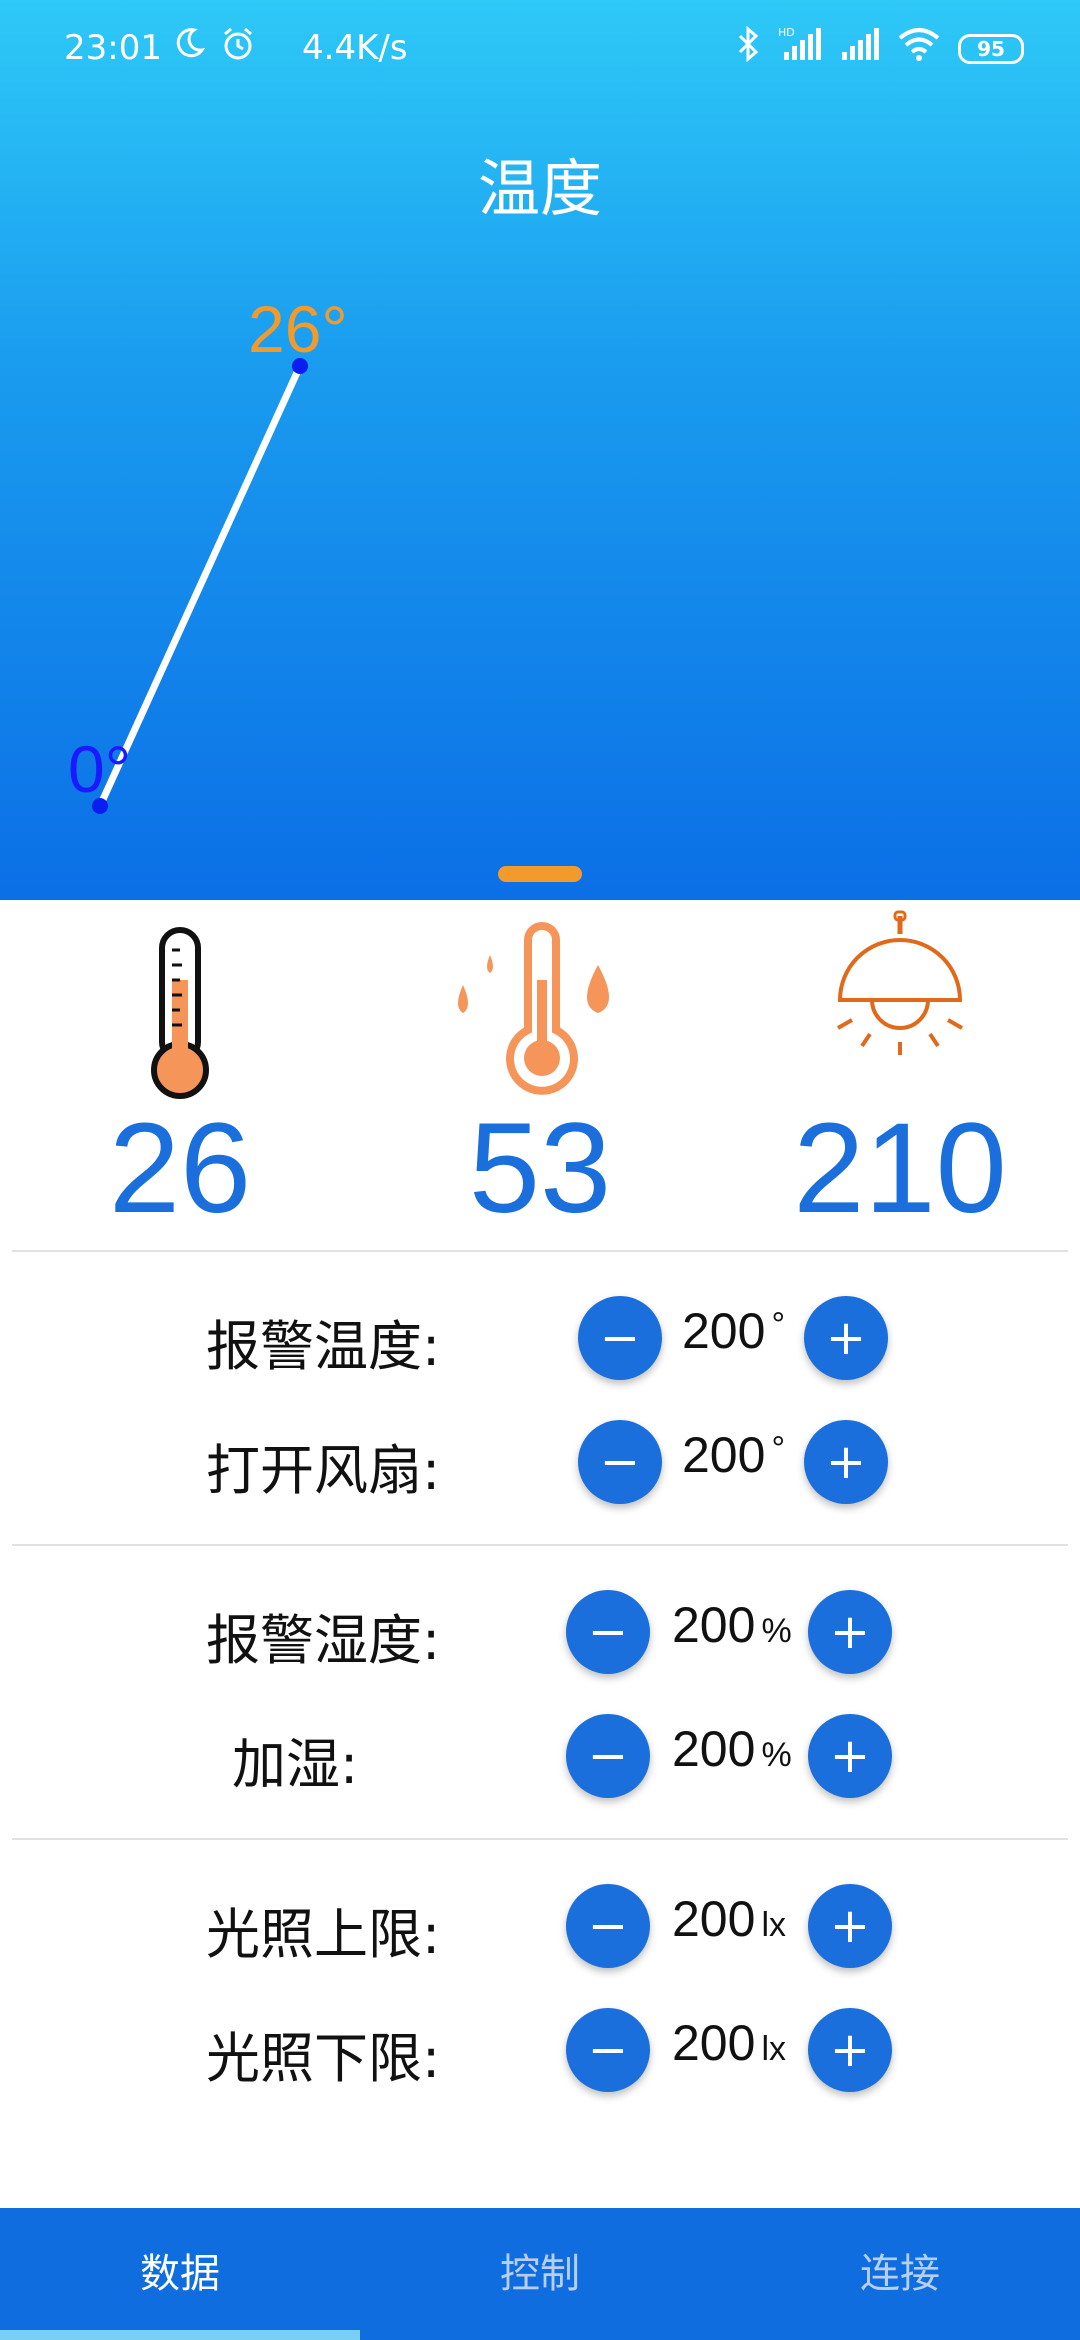 This screenshot has height=2340, width=1080. I want to click on humidify-decrease-button: −, so click(608, 1756).